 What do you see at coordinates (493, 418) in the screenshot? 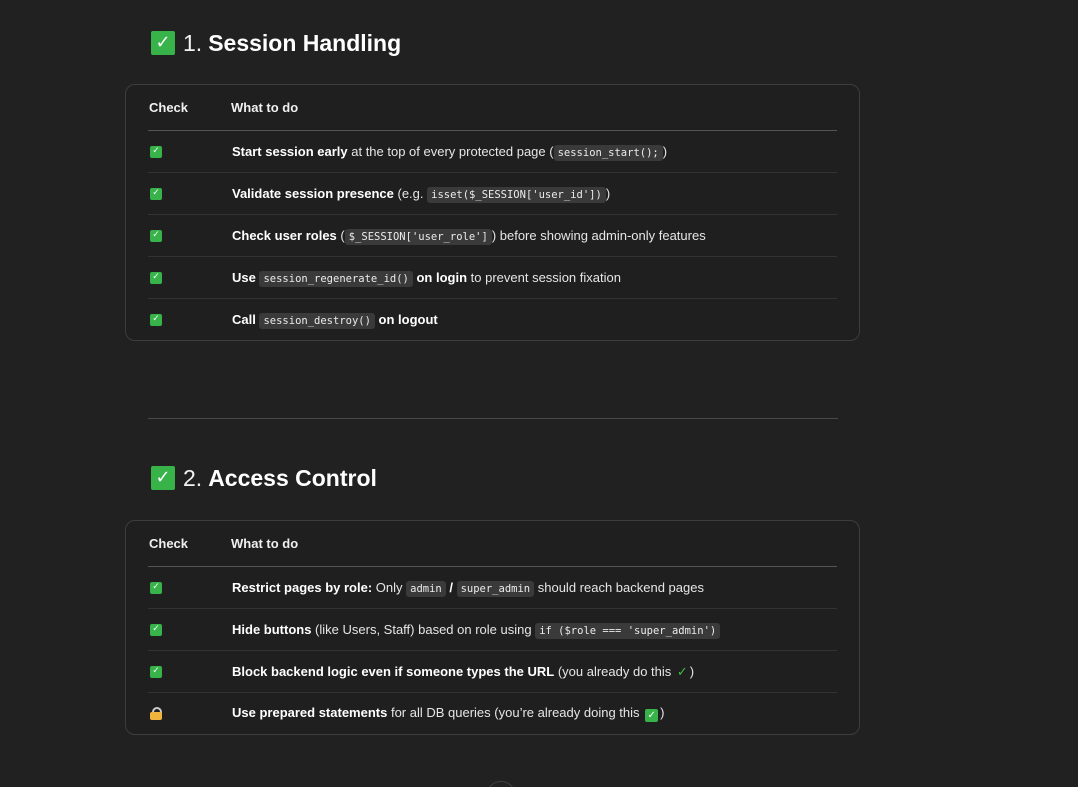
I see `horizontal-rule` at bounding box center [493, 418].